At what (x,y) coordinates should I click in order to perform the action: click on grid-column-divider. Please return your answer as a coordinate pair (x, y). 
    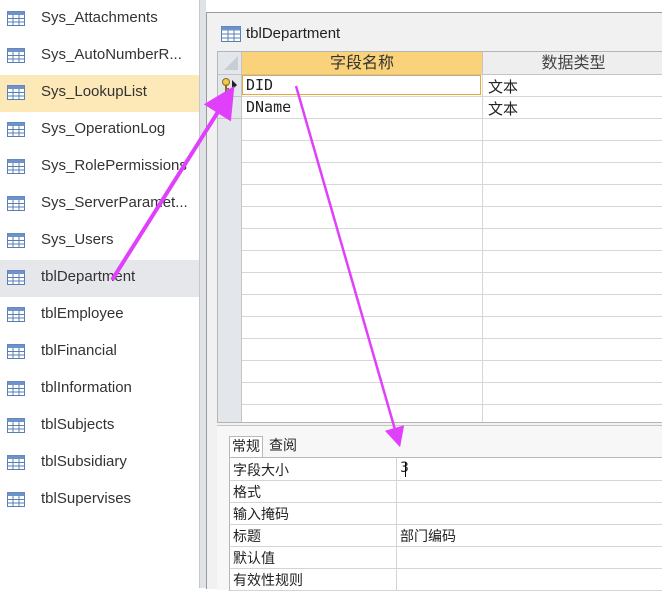
    Looking at the image, I should click on (482, 248).